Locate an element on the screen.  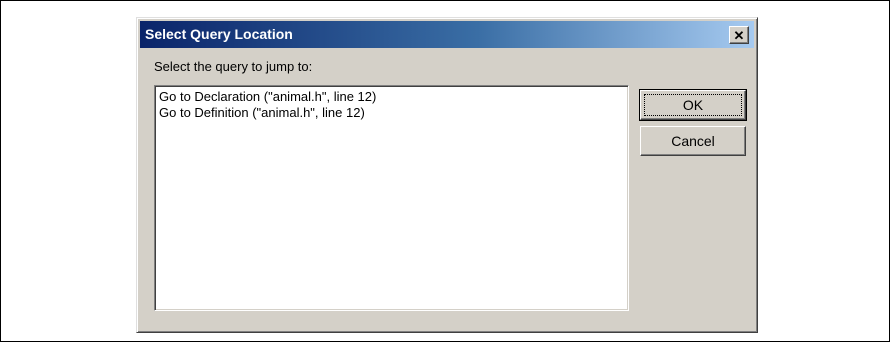
close-button: ✕ is located at coordinates (739, 35).